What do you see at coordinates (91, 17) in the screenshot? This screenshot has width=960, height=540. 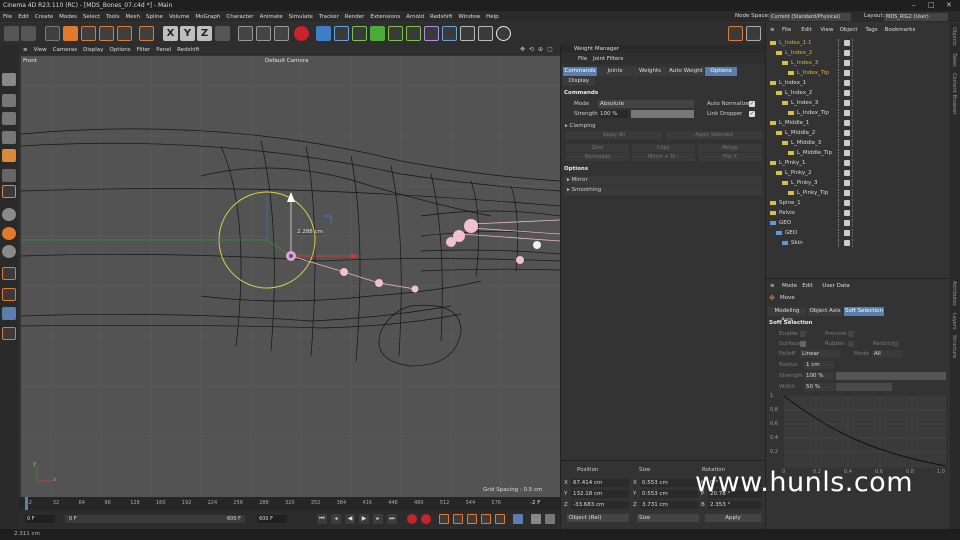 I see `menu-select: Select` at bounding box center [91, 17].